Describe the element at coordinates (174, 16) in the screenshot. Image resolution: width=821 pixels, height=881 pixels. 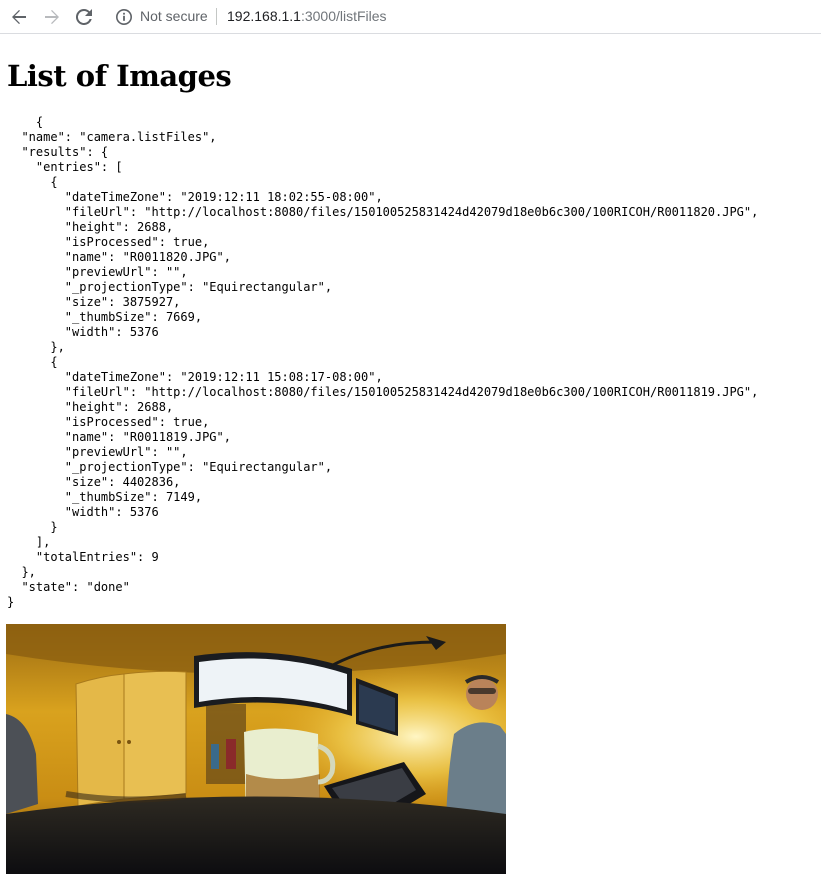
I see `not-secure-label: Not secure` at that location.